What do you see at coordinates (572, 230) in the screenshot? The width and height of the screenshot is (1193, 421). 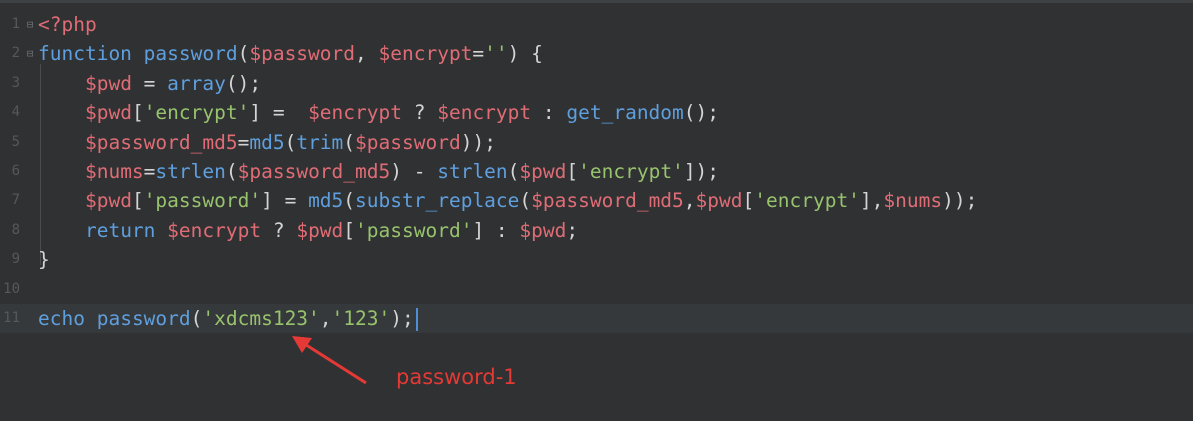 I see `code-token: ;` at bounding box center [572, 230].